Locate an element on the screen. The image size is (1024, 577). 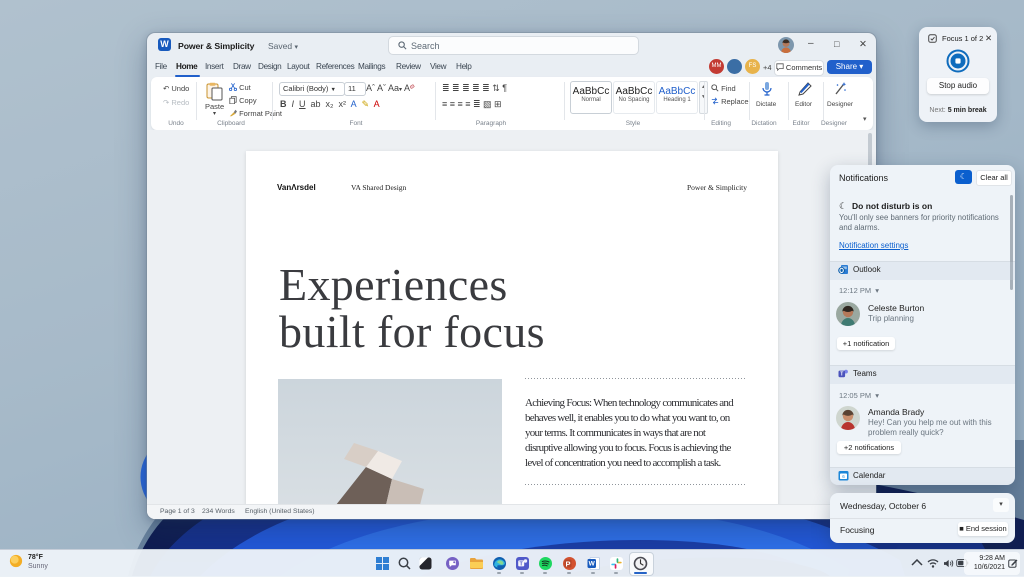
svg-text: W is located at coordinates (592, 564).